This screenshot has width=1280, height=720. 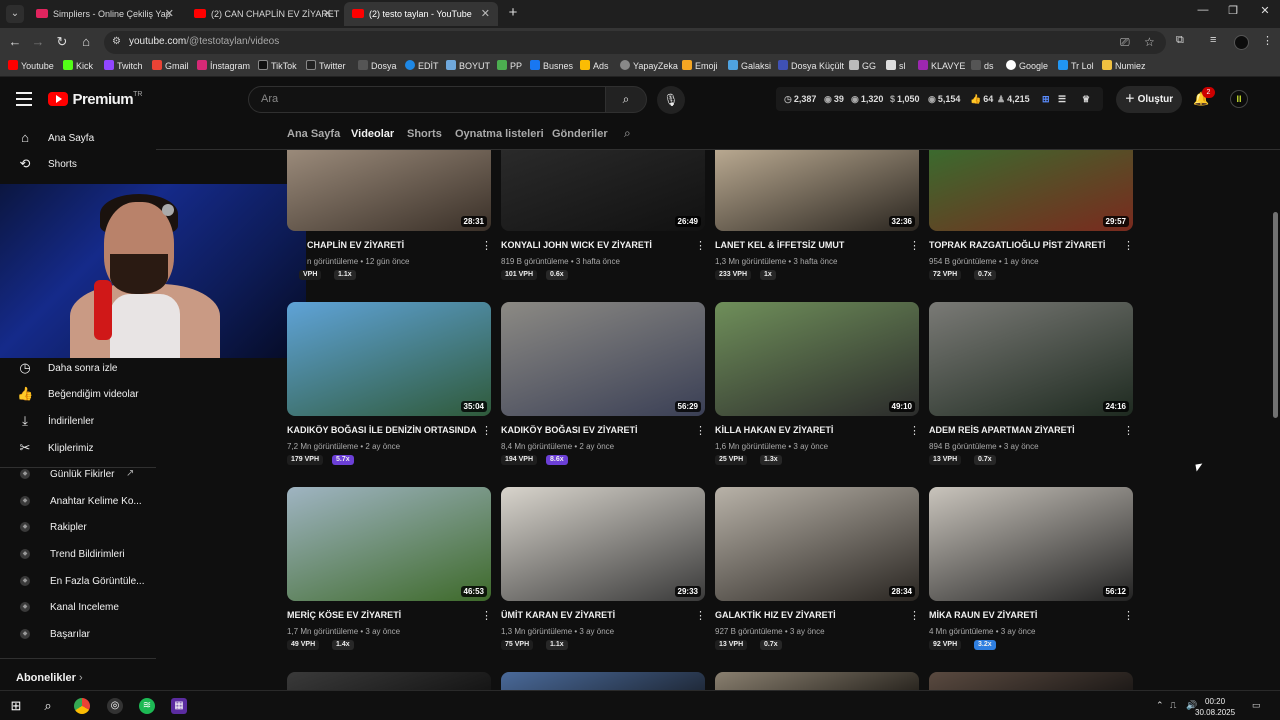 I want to click on minimize-icon: —, so click(x=1203, y=10).